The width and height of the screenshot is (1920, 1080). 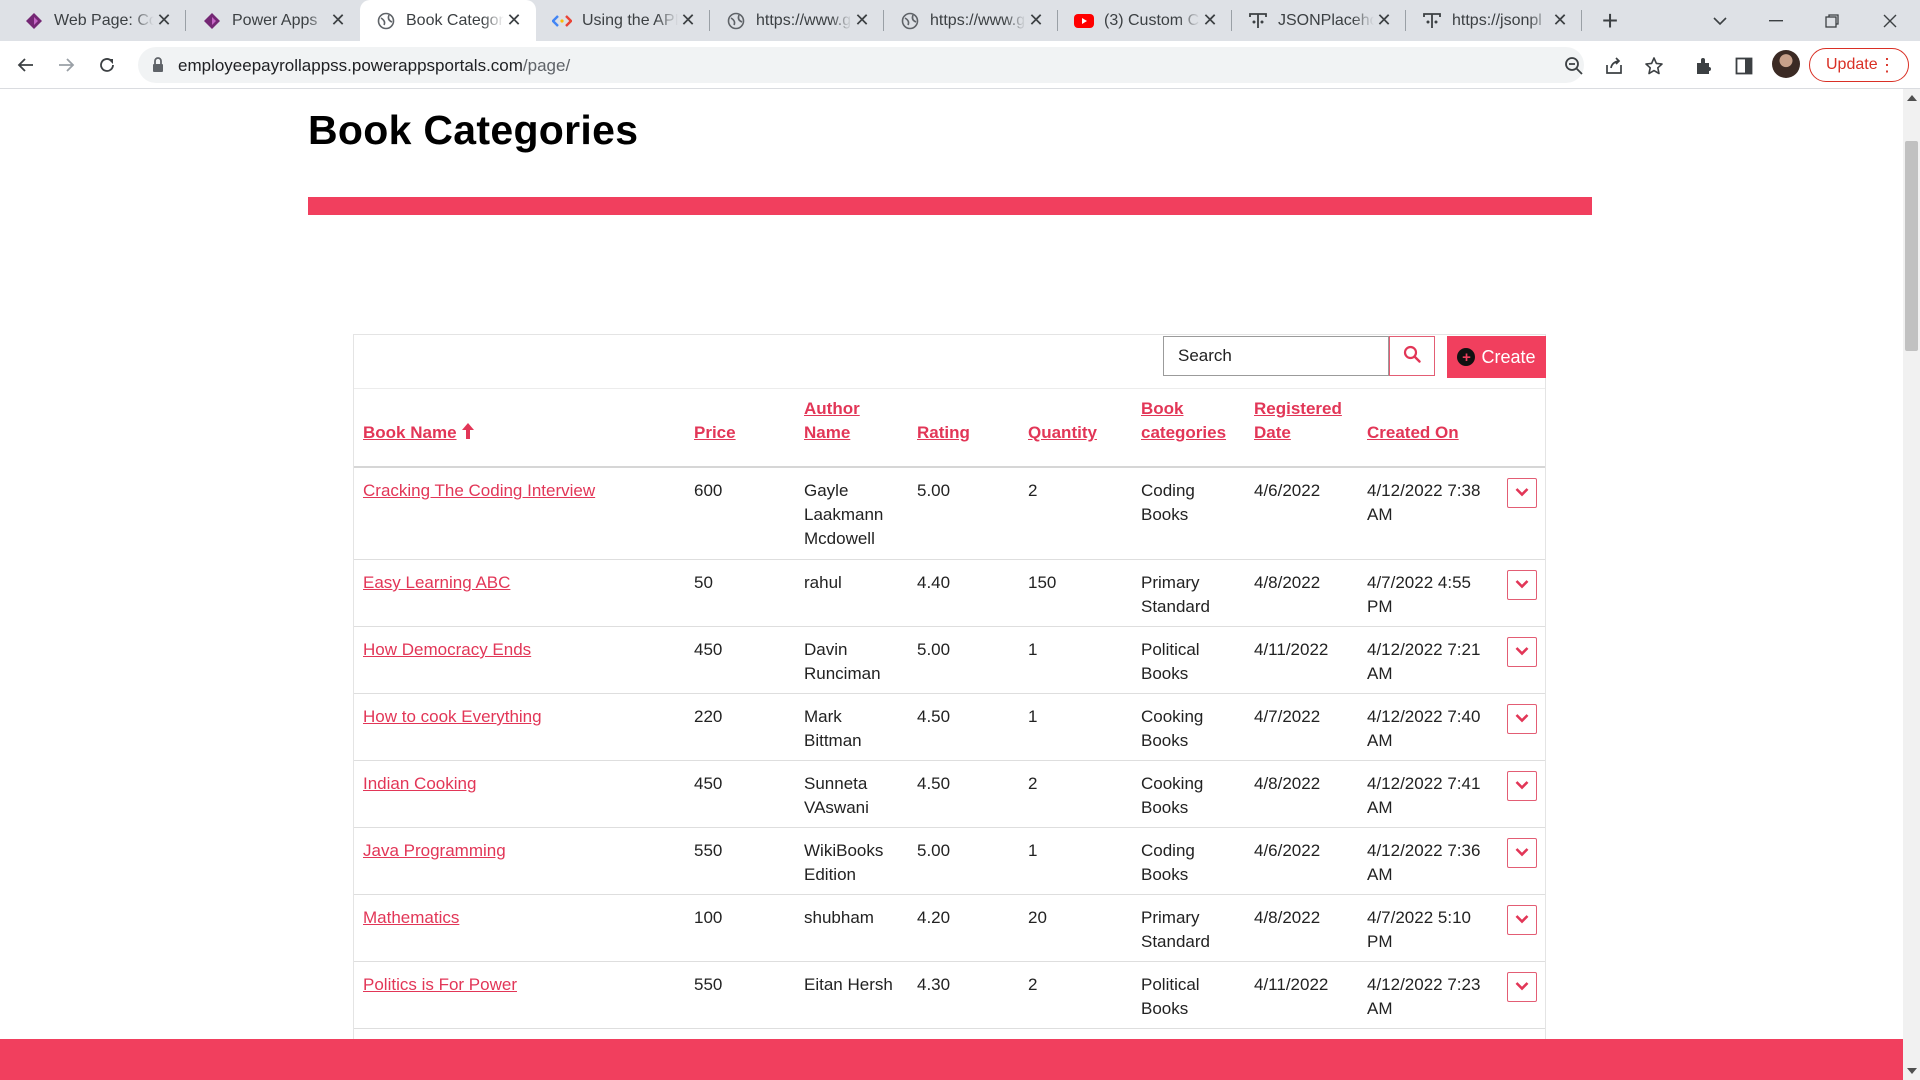 I want to click on browser-tab: Using the API ✕, so click(x=623, y=20).